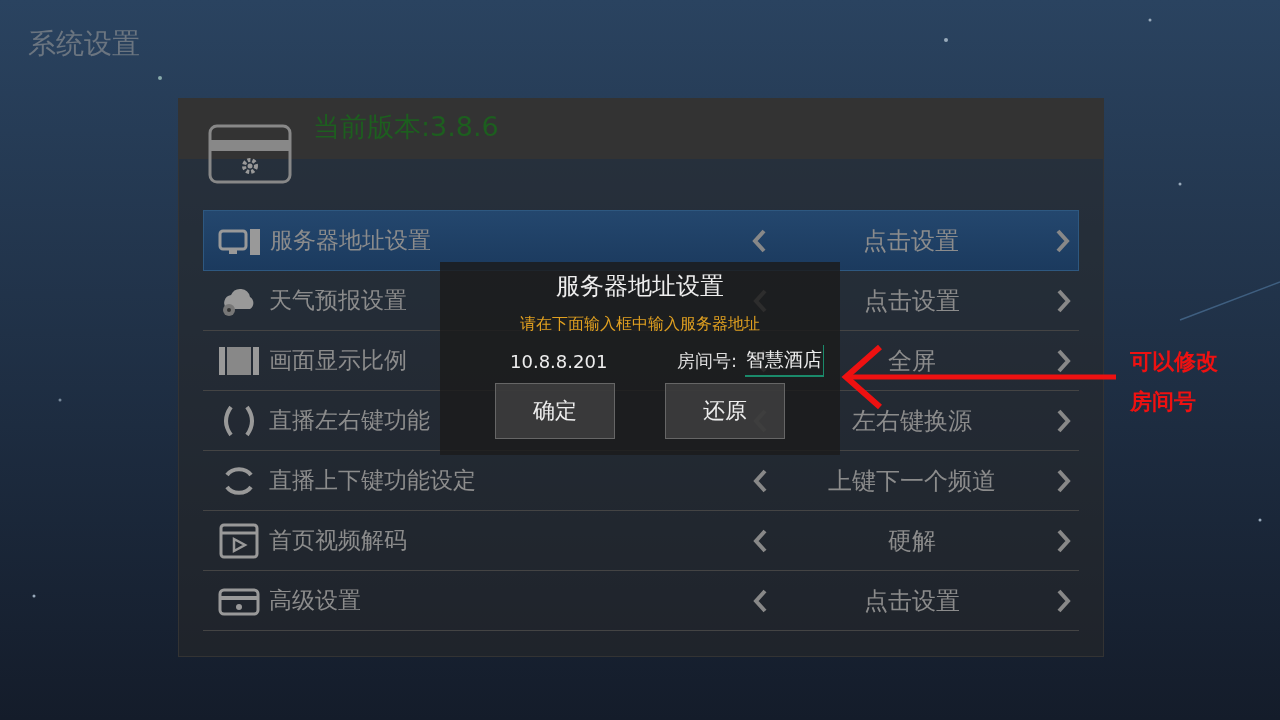 The width and height of the screenshot is (1280, 720). What do you see at coordinates (372, 480) in the screenshot?
I see `setting-label: 直播上下键功能设定` at bounding box center [372, 480].